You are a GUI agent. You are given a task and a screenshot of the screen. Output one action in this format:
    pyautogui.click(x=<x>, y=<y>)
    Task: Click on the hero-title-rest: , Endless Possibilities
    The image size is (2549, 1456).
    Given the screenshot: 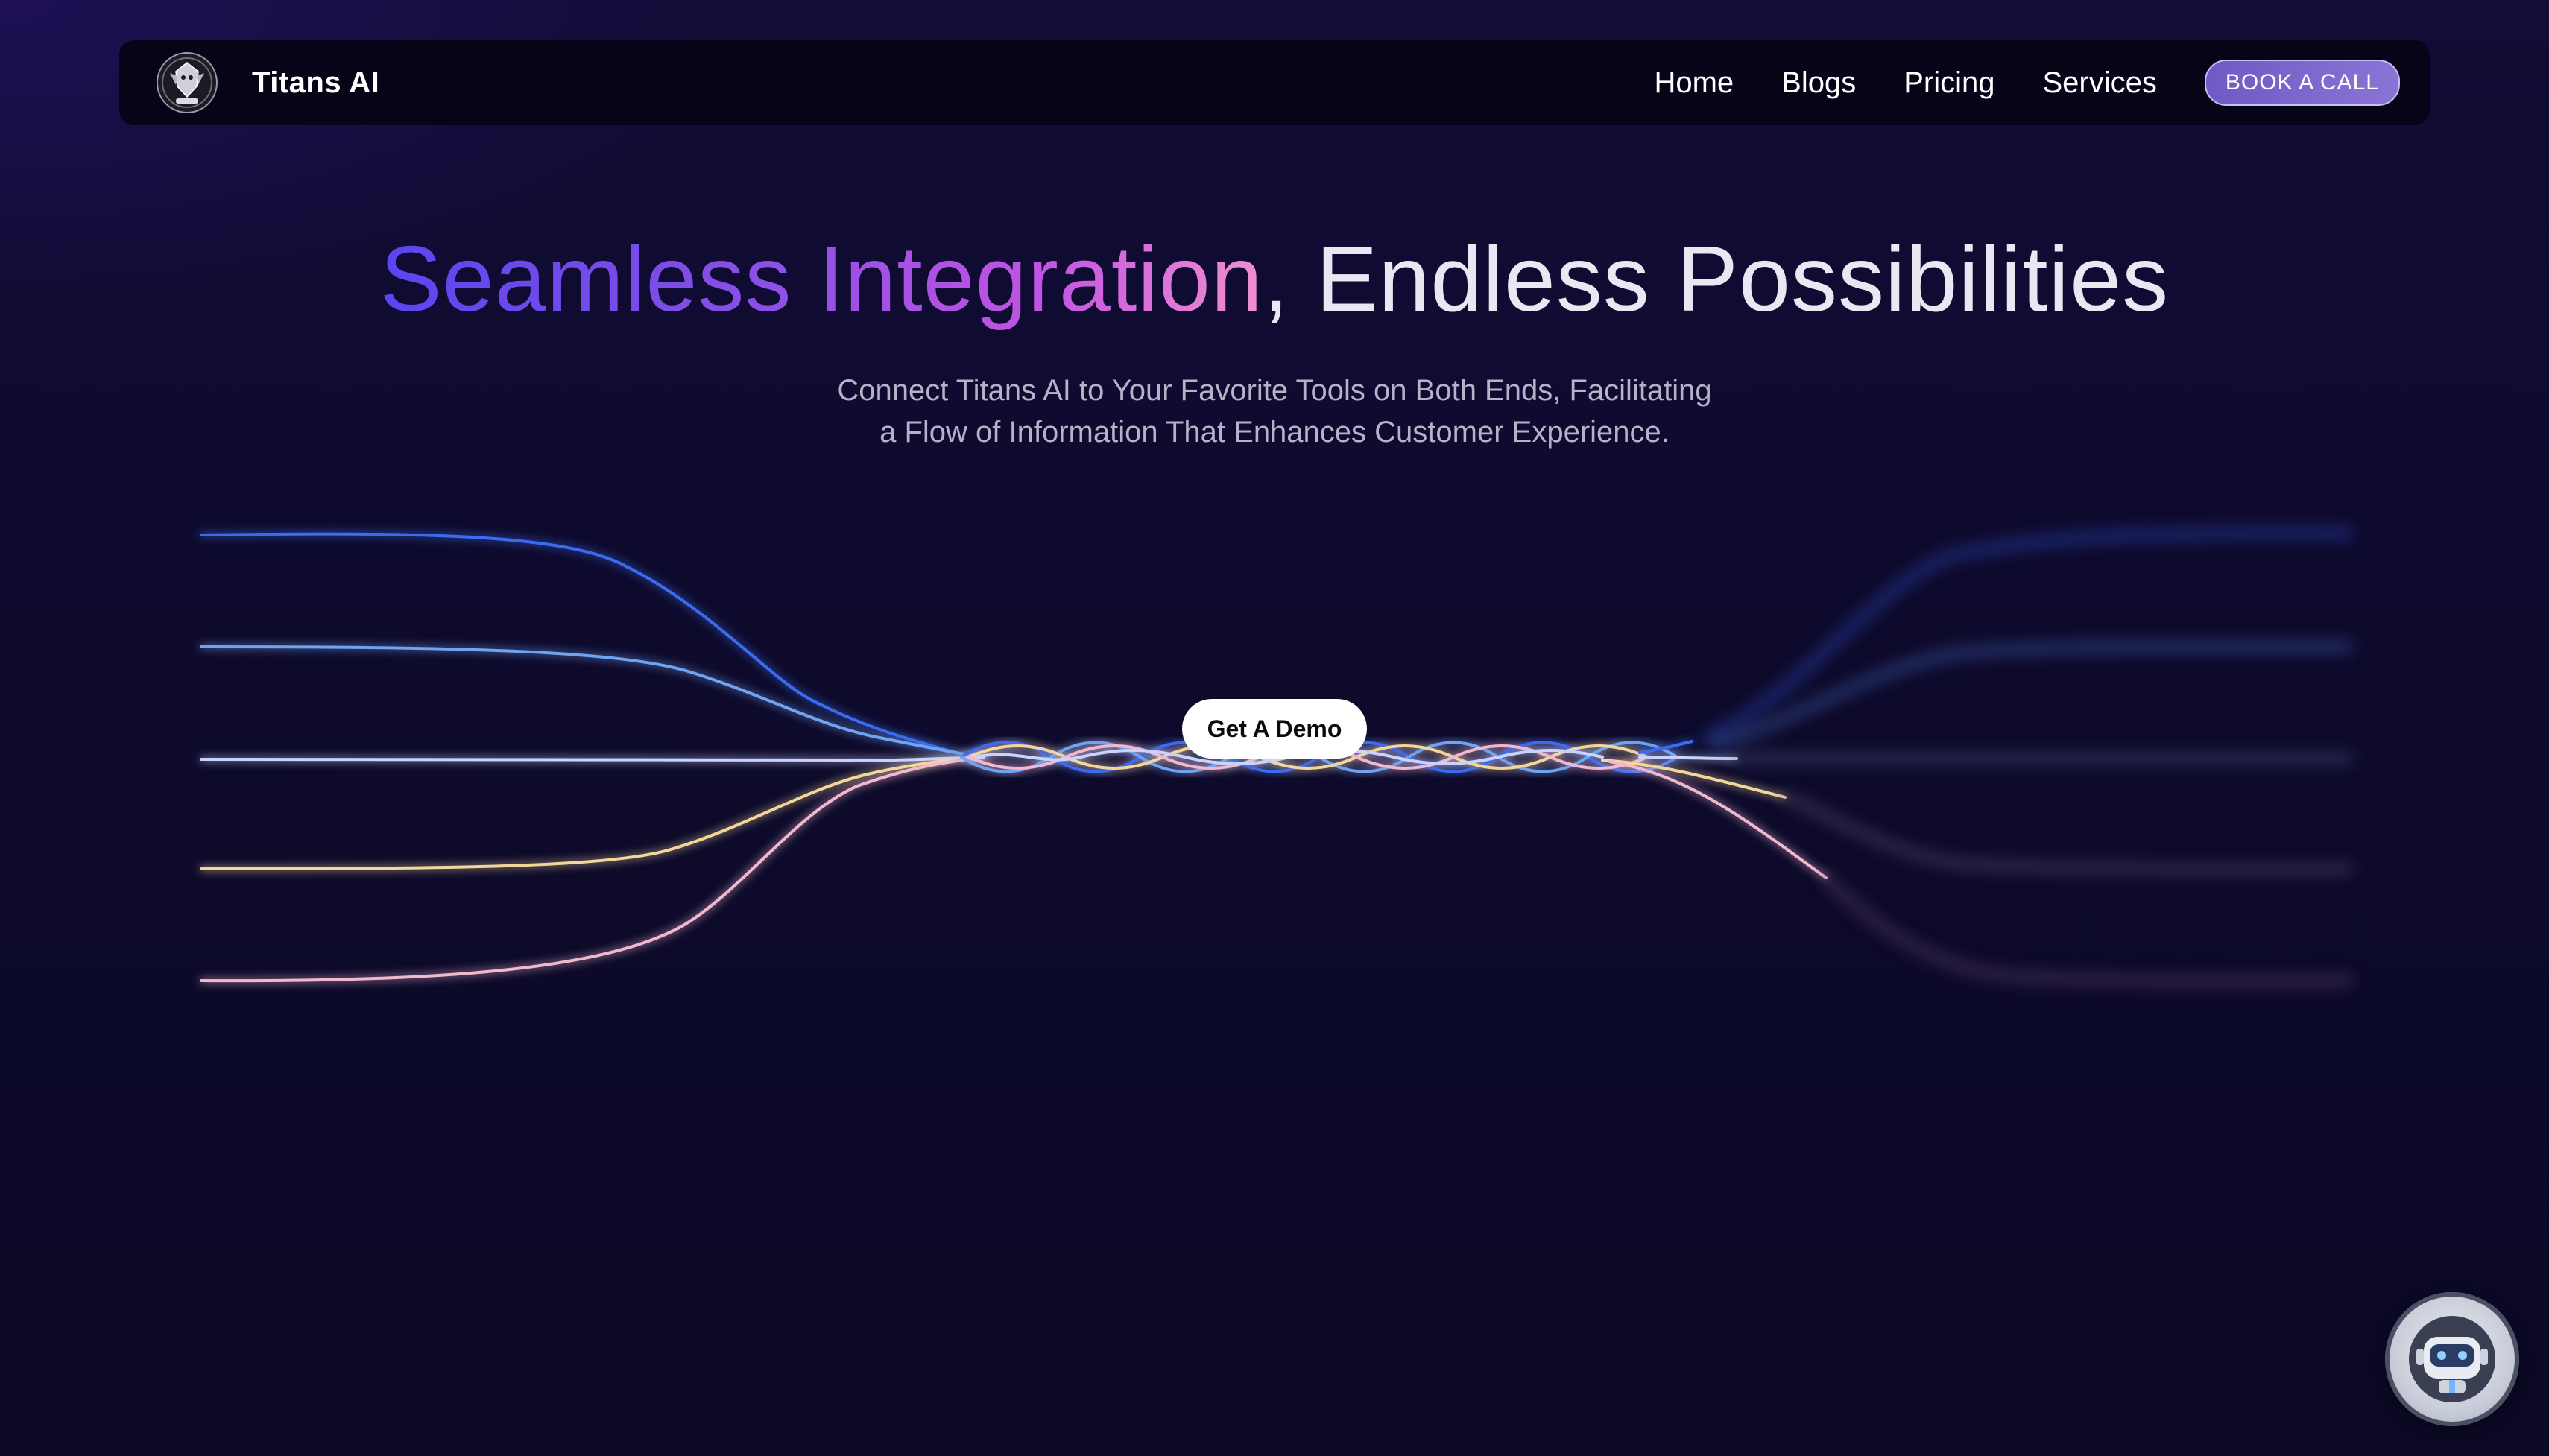 What is the action you would take?
    pyautogui.click(x=1716, y=279)
    